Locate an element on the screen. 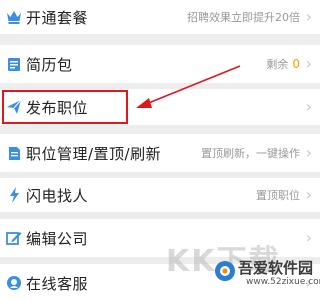  remaining-label: 剩余 is located at coordinates (277, 64).